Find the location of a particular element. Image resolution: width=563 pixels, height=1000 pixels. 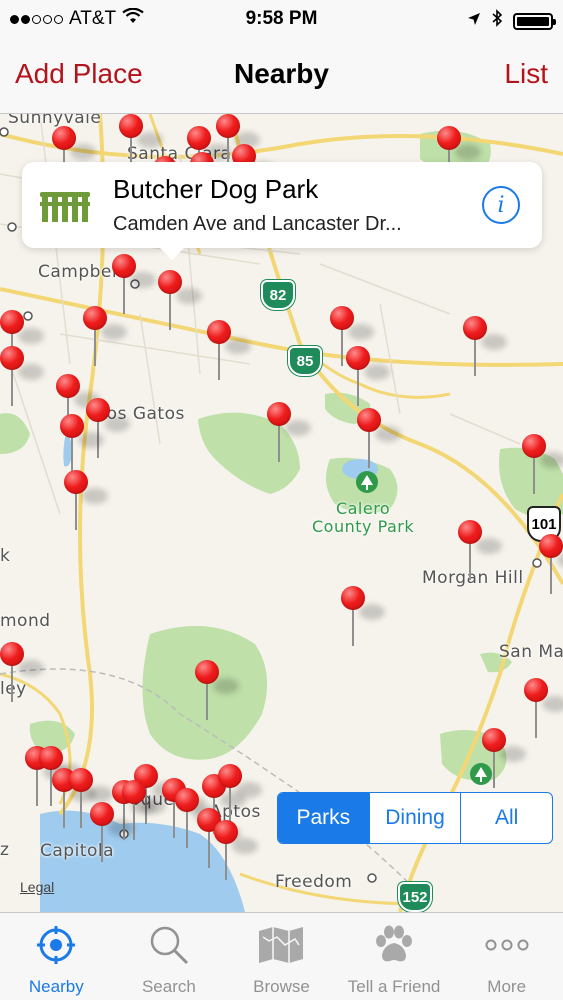

status-right is located at coordinates (511, 21).